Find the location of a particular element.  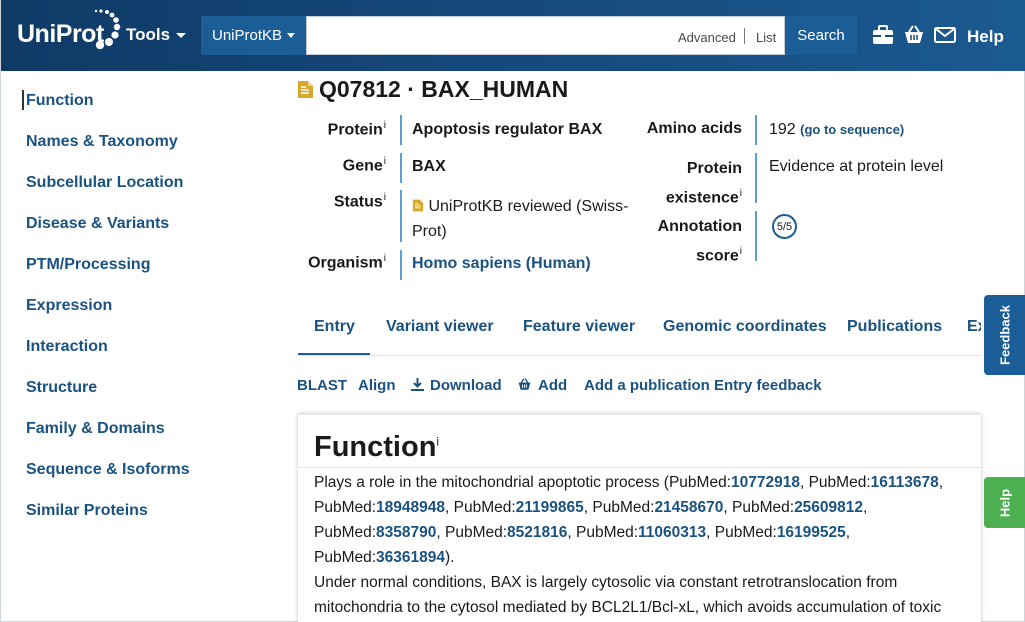

sidebar-item-subcellular-location: Subcellular Location is located at coordinates (104, 183).